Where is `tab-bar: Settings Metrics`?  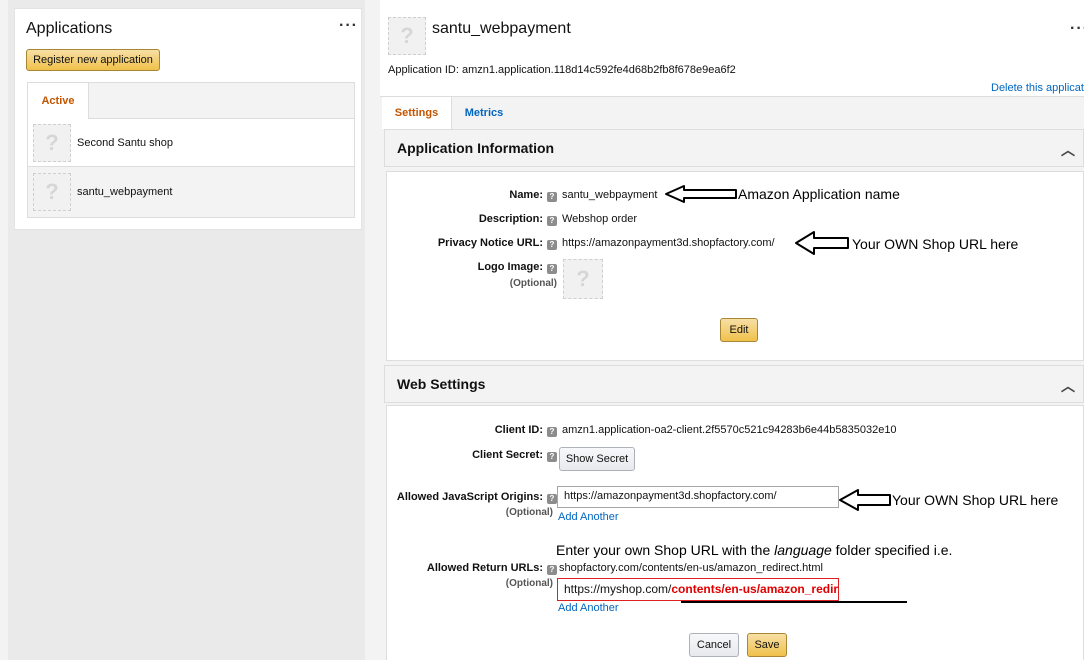 tab-bar: Settings Metrics is located at coordinates (732, 112).